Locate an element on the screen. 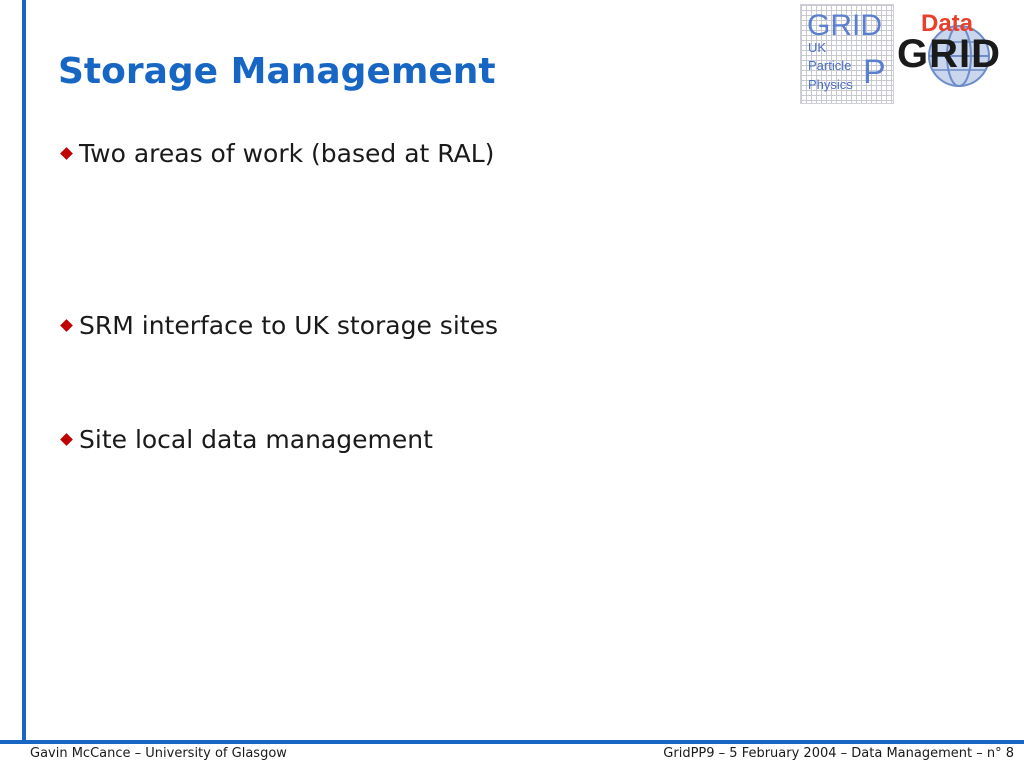 The width and height of the screenshot is (1024, 768). slide-title: Storage Management is located at coordinates (277, 71).